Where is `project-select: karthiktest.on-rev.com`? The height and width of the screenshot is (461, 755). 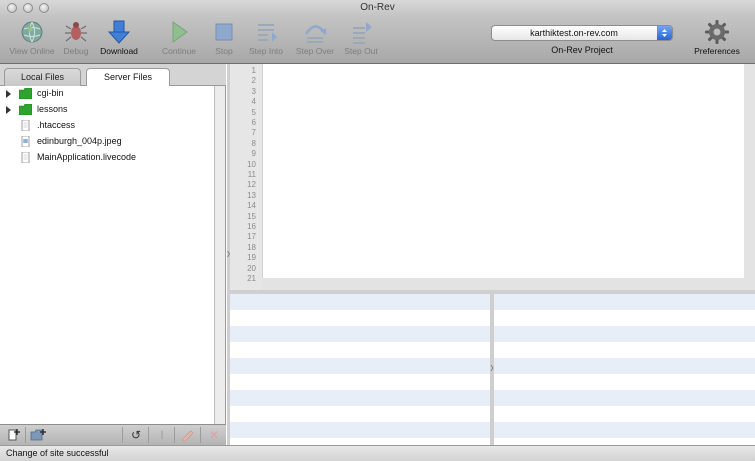 project-select: karthiktest.on-rev.com is located at coordinates (582, 33).